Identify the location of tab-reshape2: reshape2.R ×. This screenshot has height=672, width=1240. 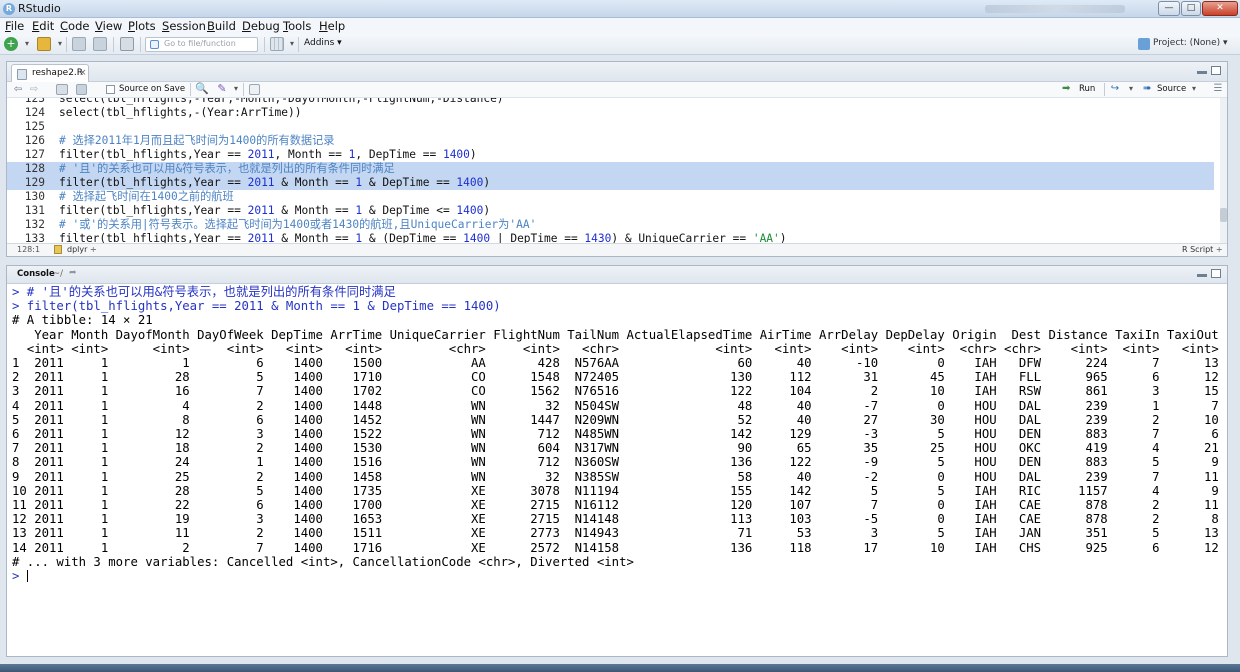
(50, 73).